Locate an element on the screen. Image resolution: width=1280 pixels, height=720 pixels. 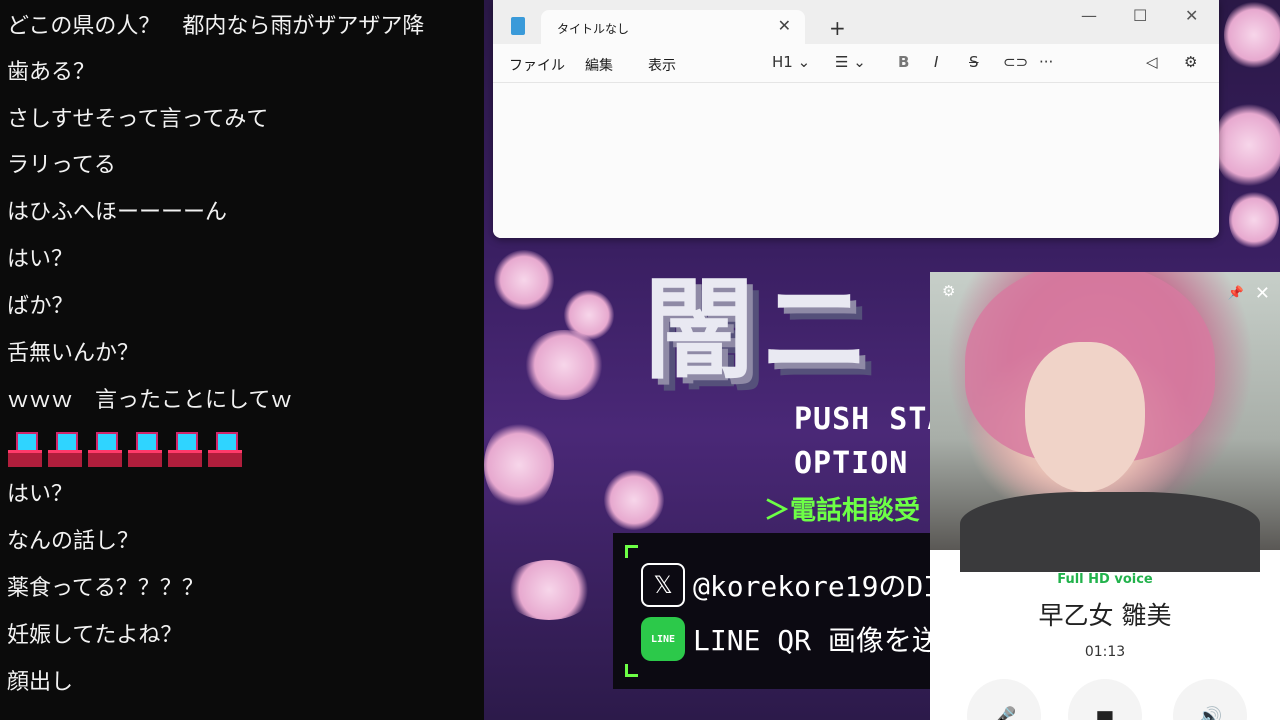
heading-dropdown: H1 ⌄ is located at coordinates (791, 62).